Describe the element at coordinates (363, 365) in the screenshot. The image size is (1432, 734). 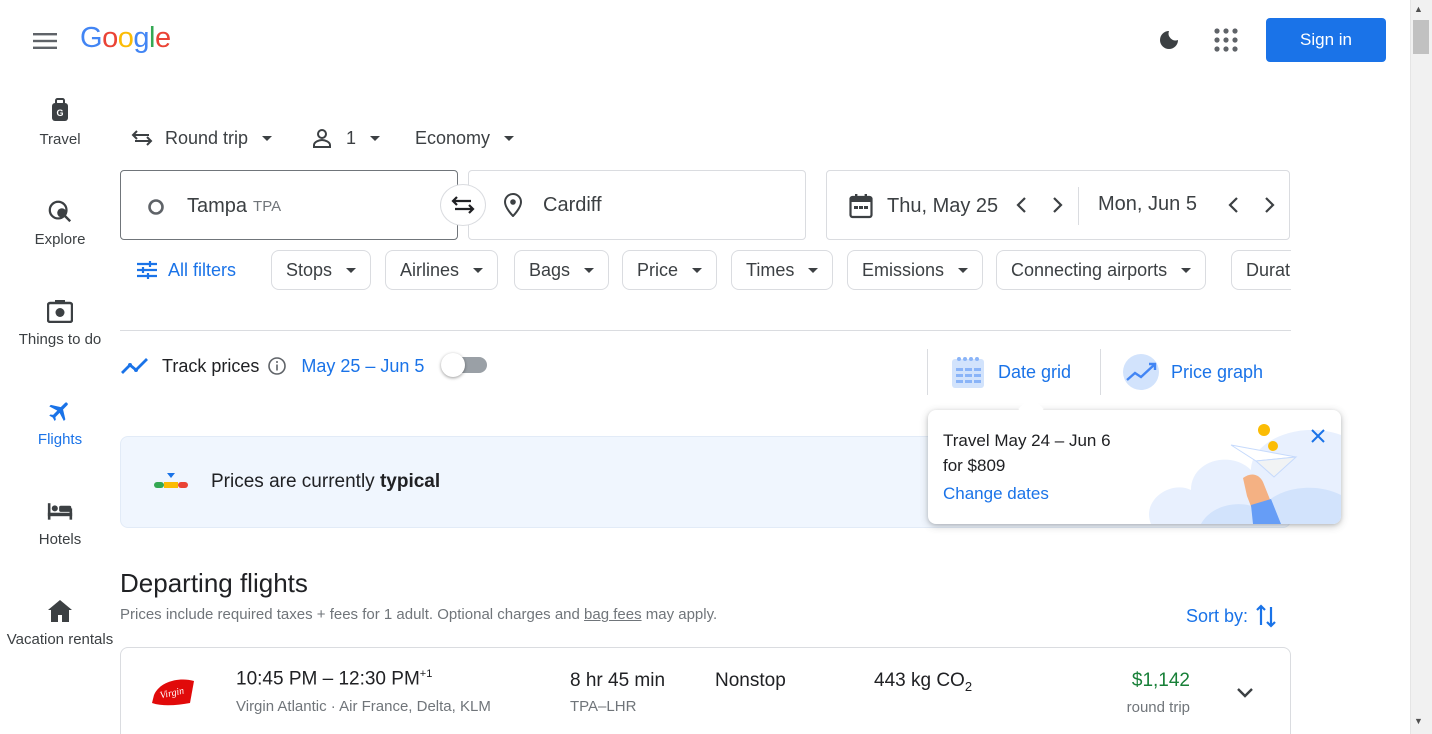
I see `track-date-range: May 25 – Jun 5` at that location.